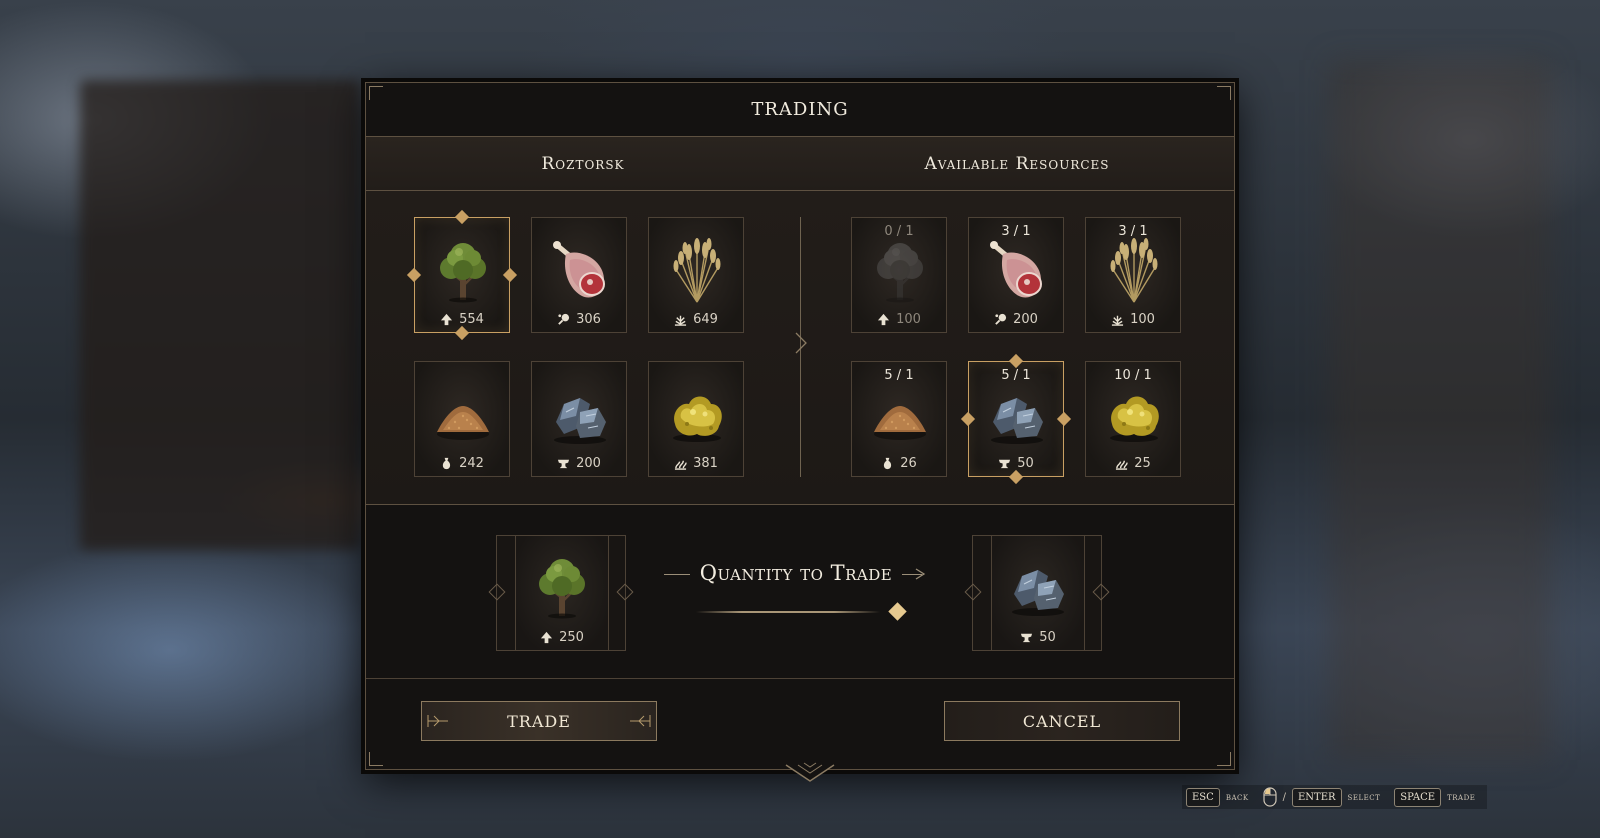 This screenshot has height=838, width=1600. I want to click on bottom-ornament-icon, so click(810, 772).